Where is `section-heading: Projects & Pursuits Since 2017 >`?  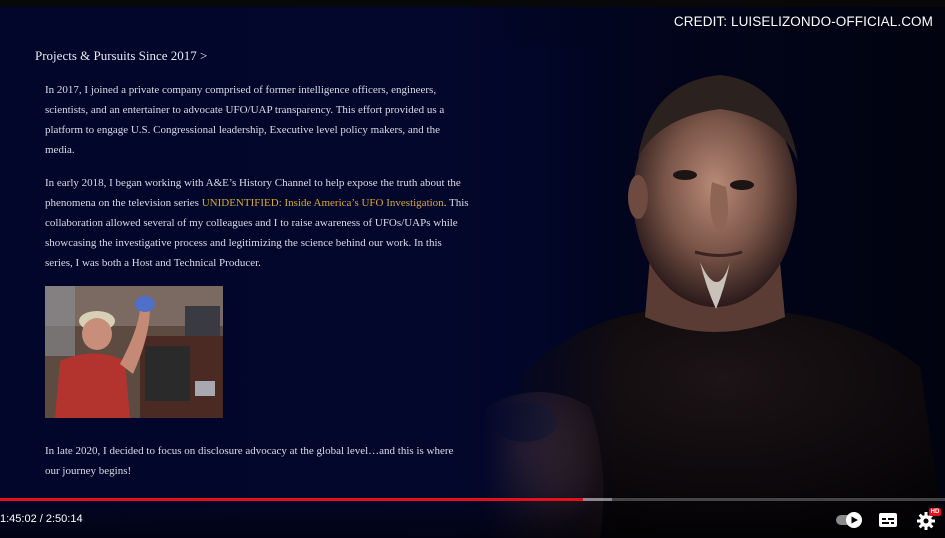 section-heading: Projects & Pursuits Since 2017 > is located at coordinates (121, 55).